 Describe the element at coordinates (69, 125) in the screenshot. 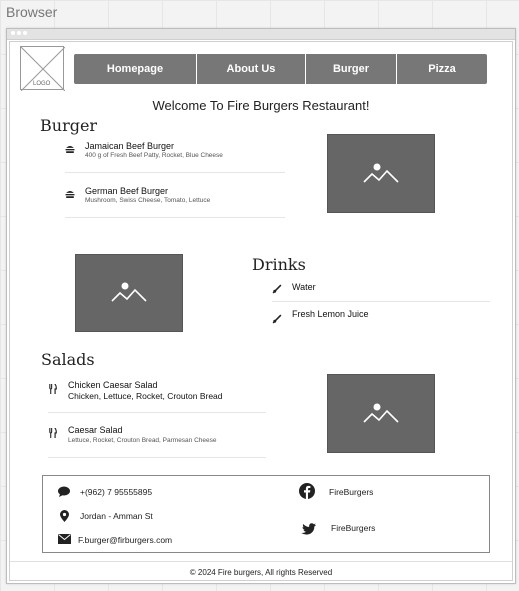

I see `burger-section-title: Burger` at that location.